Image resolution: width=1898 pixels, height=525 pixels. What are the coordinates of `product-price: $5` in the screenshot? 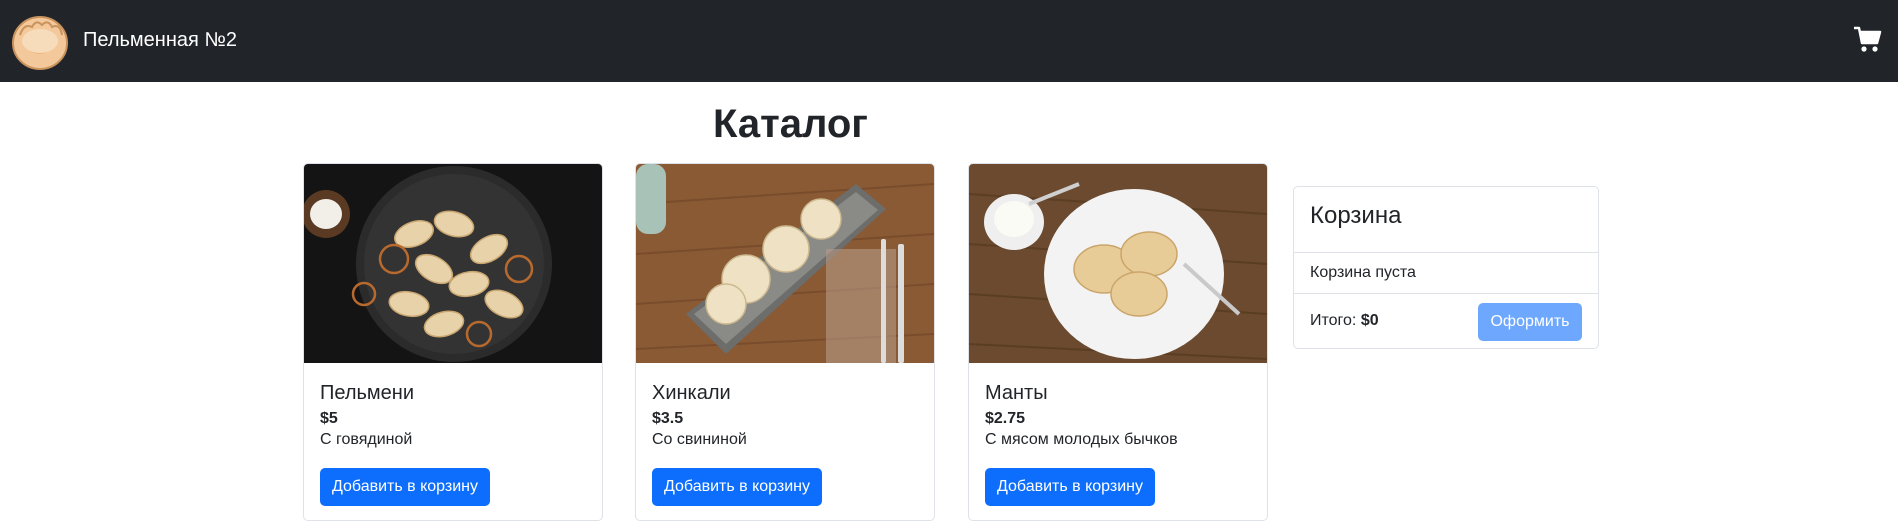 It's located at (329, 418).